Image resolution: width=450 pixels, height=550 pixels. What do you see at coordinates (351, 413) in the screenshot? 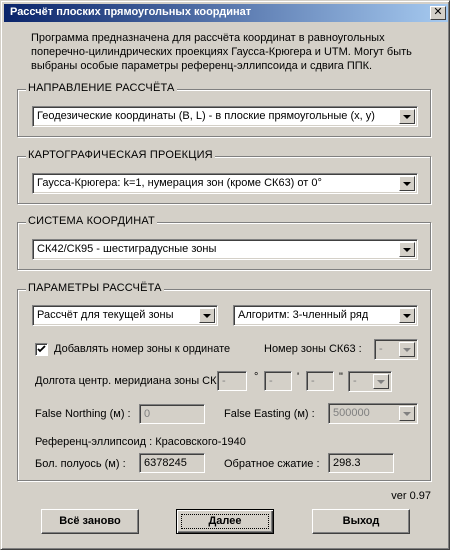
I see `false-easting-value: 500000` at bounding box center [351, 413].